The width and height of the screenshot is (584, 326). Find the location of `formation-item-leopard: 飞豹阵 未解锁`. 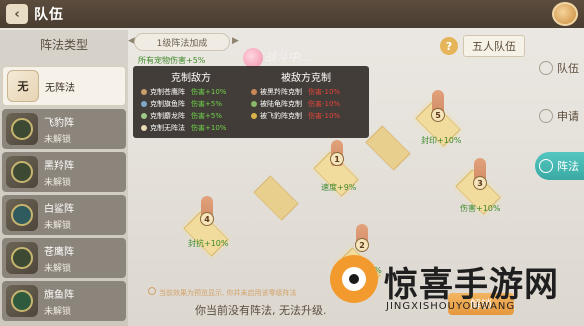

formation-item-leopard: 飞豹阵 未解锁 is located at coordinates (64, 129).